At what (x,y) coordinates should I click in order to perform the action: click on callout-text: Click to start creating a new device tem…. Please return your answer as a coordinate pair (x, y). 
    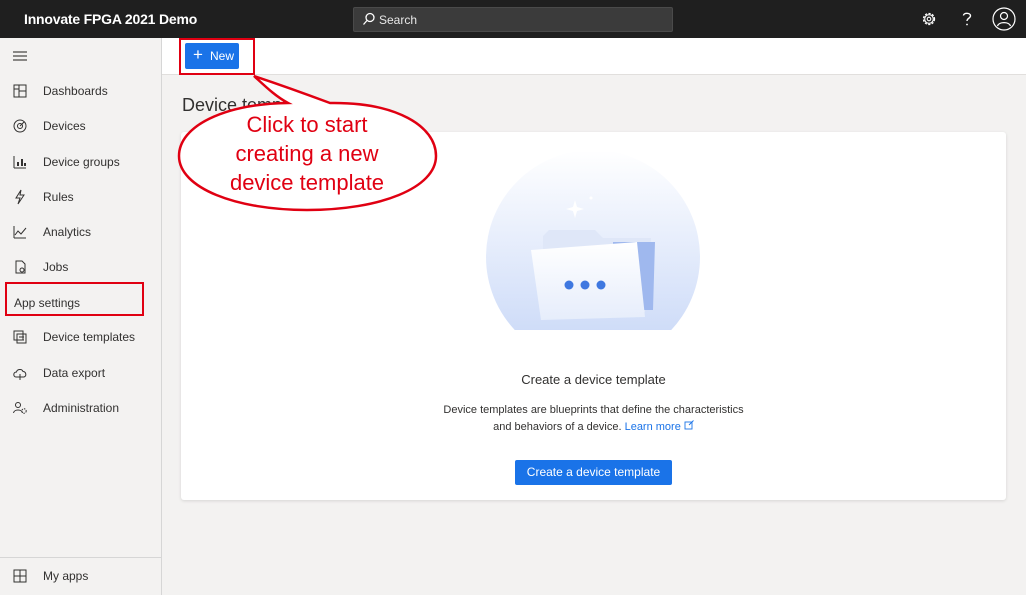
    Looking at the image, I should click on (307, 153).